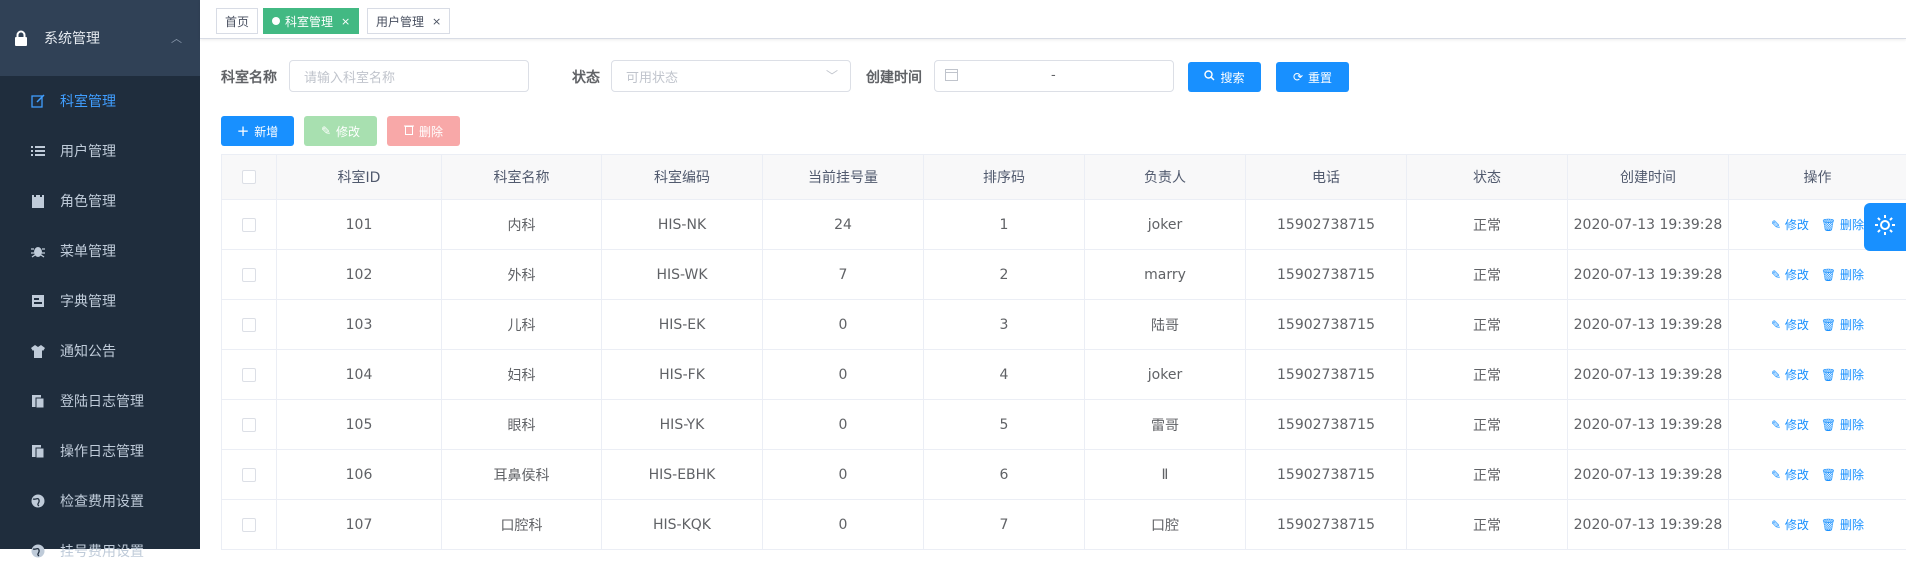 This screenshot has height=576, width=1906. What do you see at coordinates (731, 76) in the screenshot?
I see `status-select: 可用状态 ﹀` at bounding box center [731, 76].